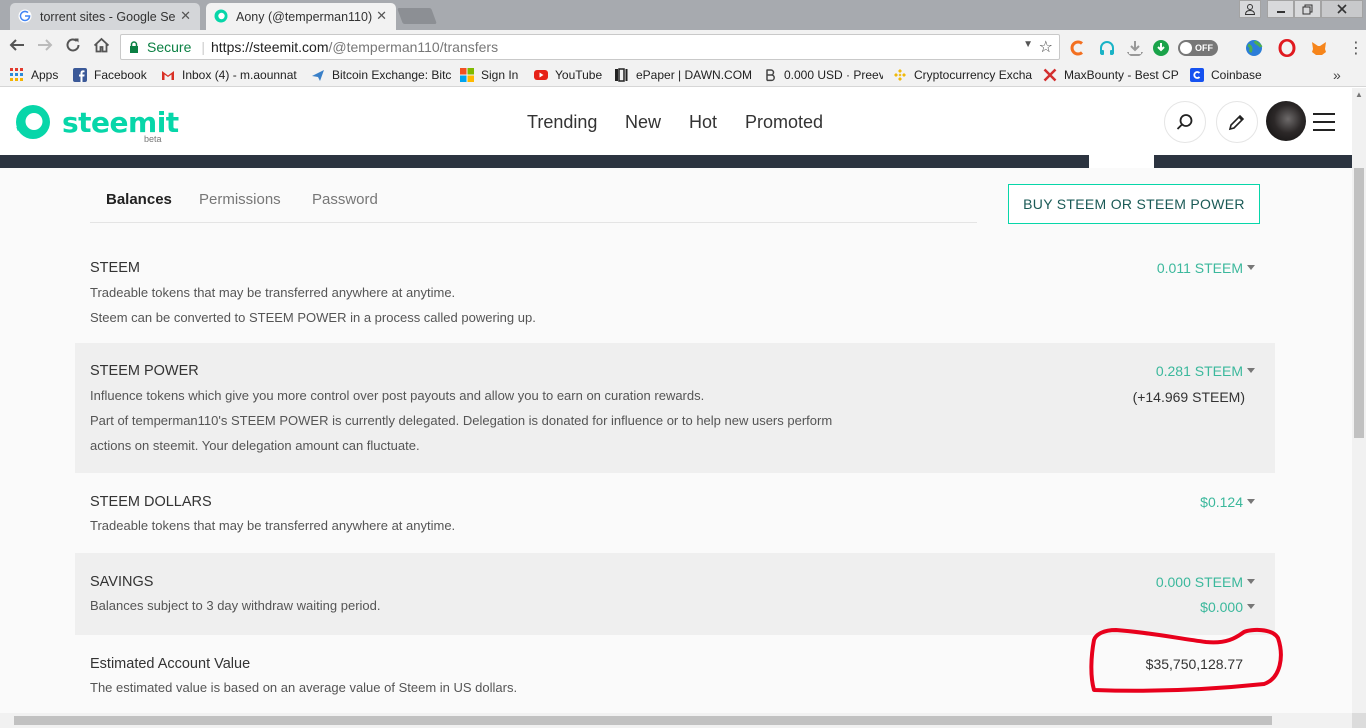 This screenshot has height=728, width=1366. Describe the element at coordinates (122, 582) in the screenshot. I see `row-title: SAVINGS` at that location.